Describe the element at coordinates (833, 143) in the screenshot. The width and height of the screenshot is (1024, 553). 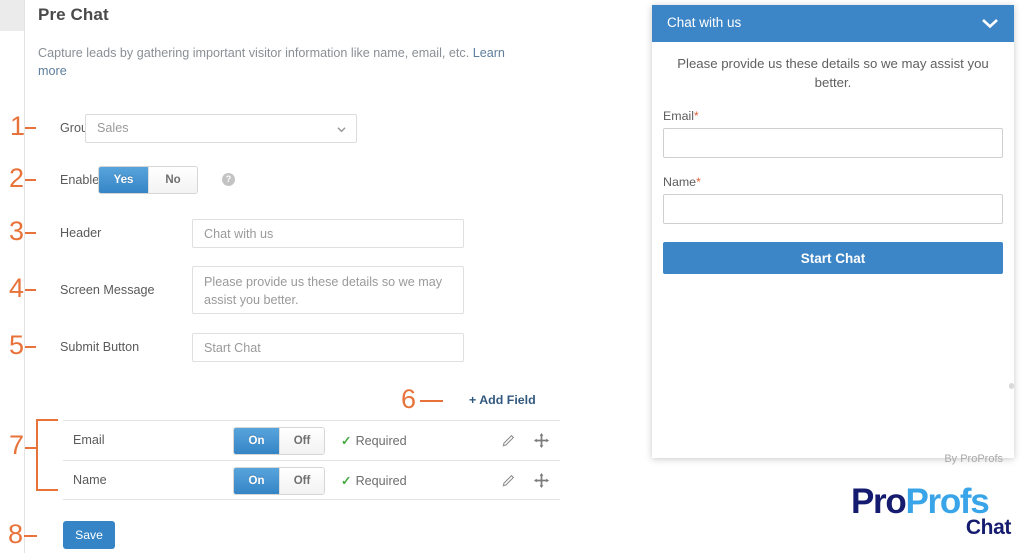
I see `chat-email-input` at that location.